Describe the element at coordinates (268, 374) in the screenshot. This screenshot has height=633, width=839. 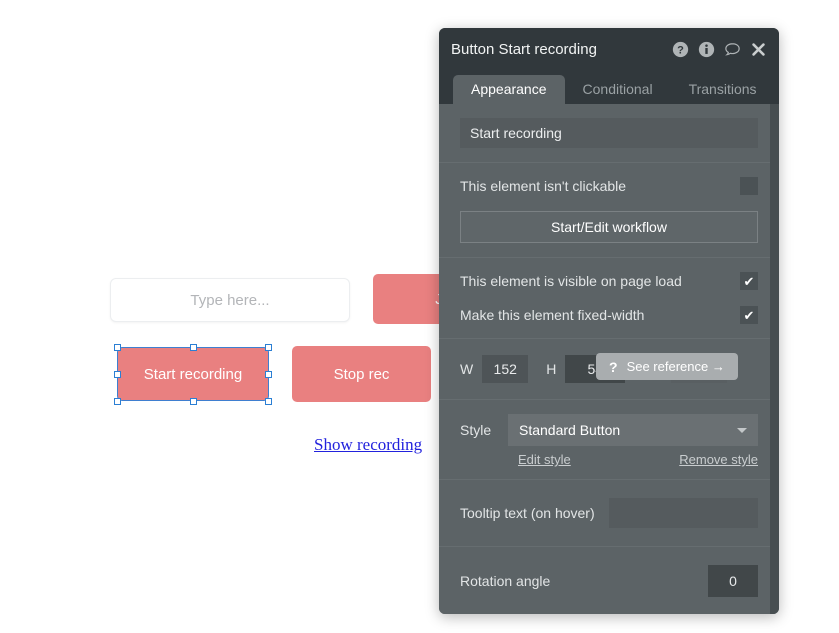
I see `selection-handle-middle-right` at that location.